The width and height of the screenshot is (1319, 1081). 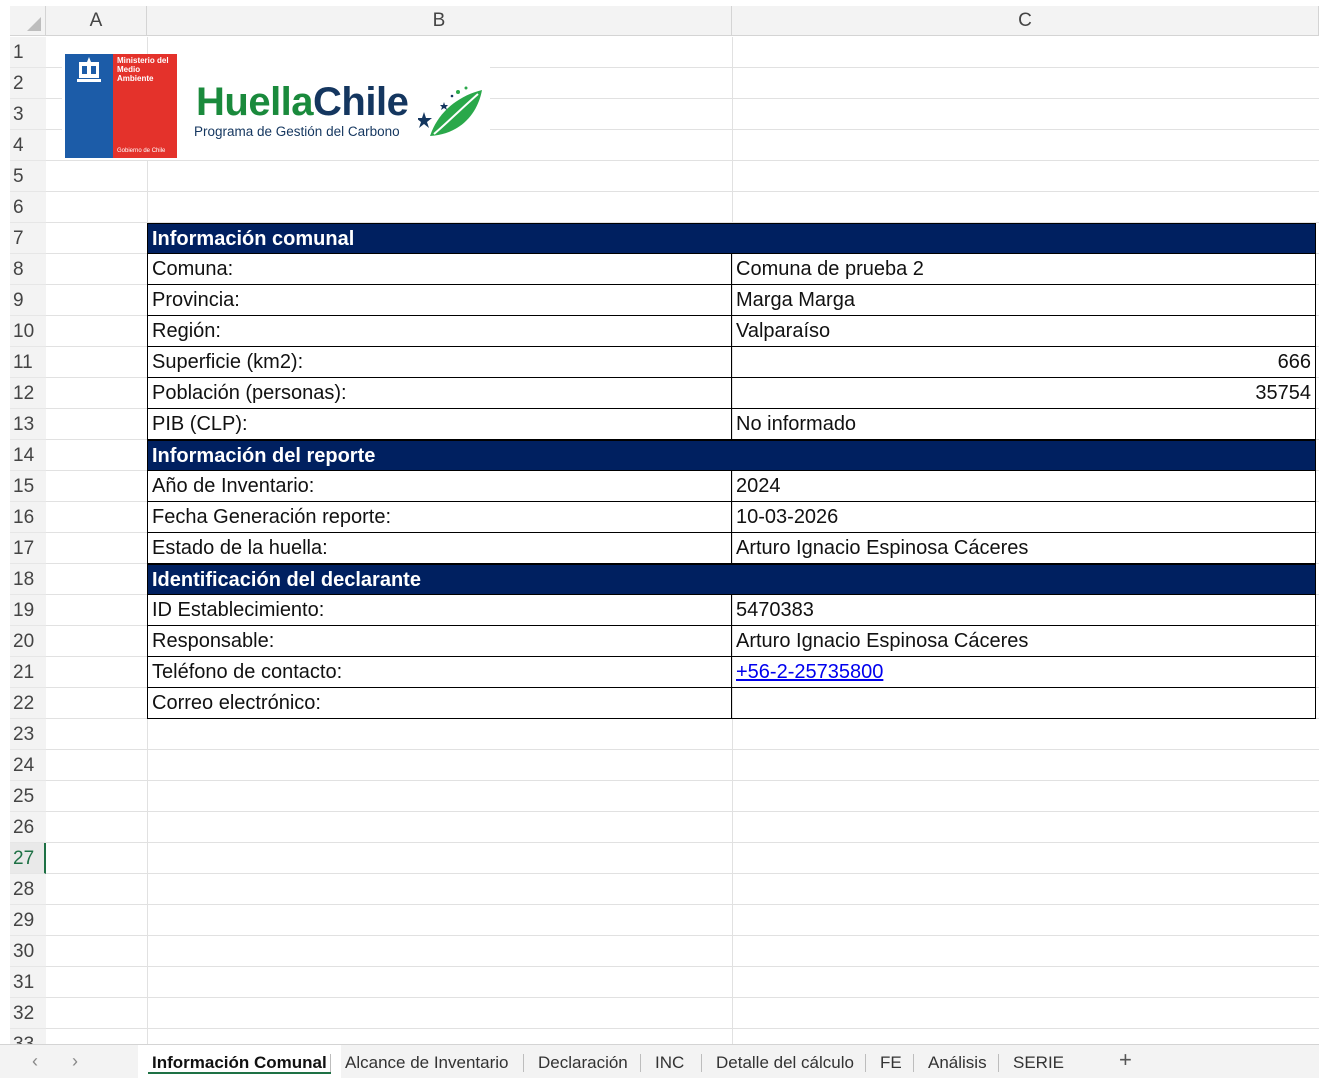 What do you see at coordinates (28, 1013) in the screenshot?
I see `row-header: 32` at bounding box center [28, 1013].